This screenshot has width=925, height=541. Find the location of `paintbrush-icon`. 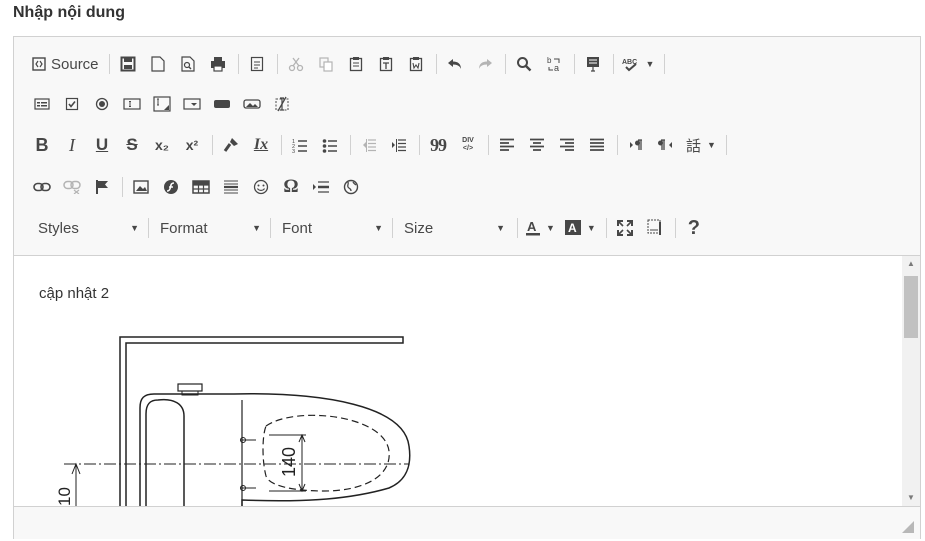

paintbrush-icon is located at coordinates (231, 145).